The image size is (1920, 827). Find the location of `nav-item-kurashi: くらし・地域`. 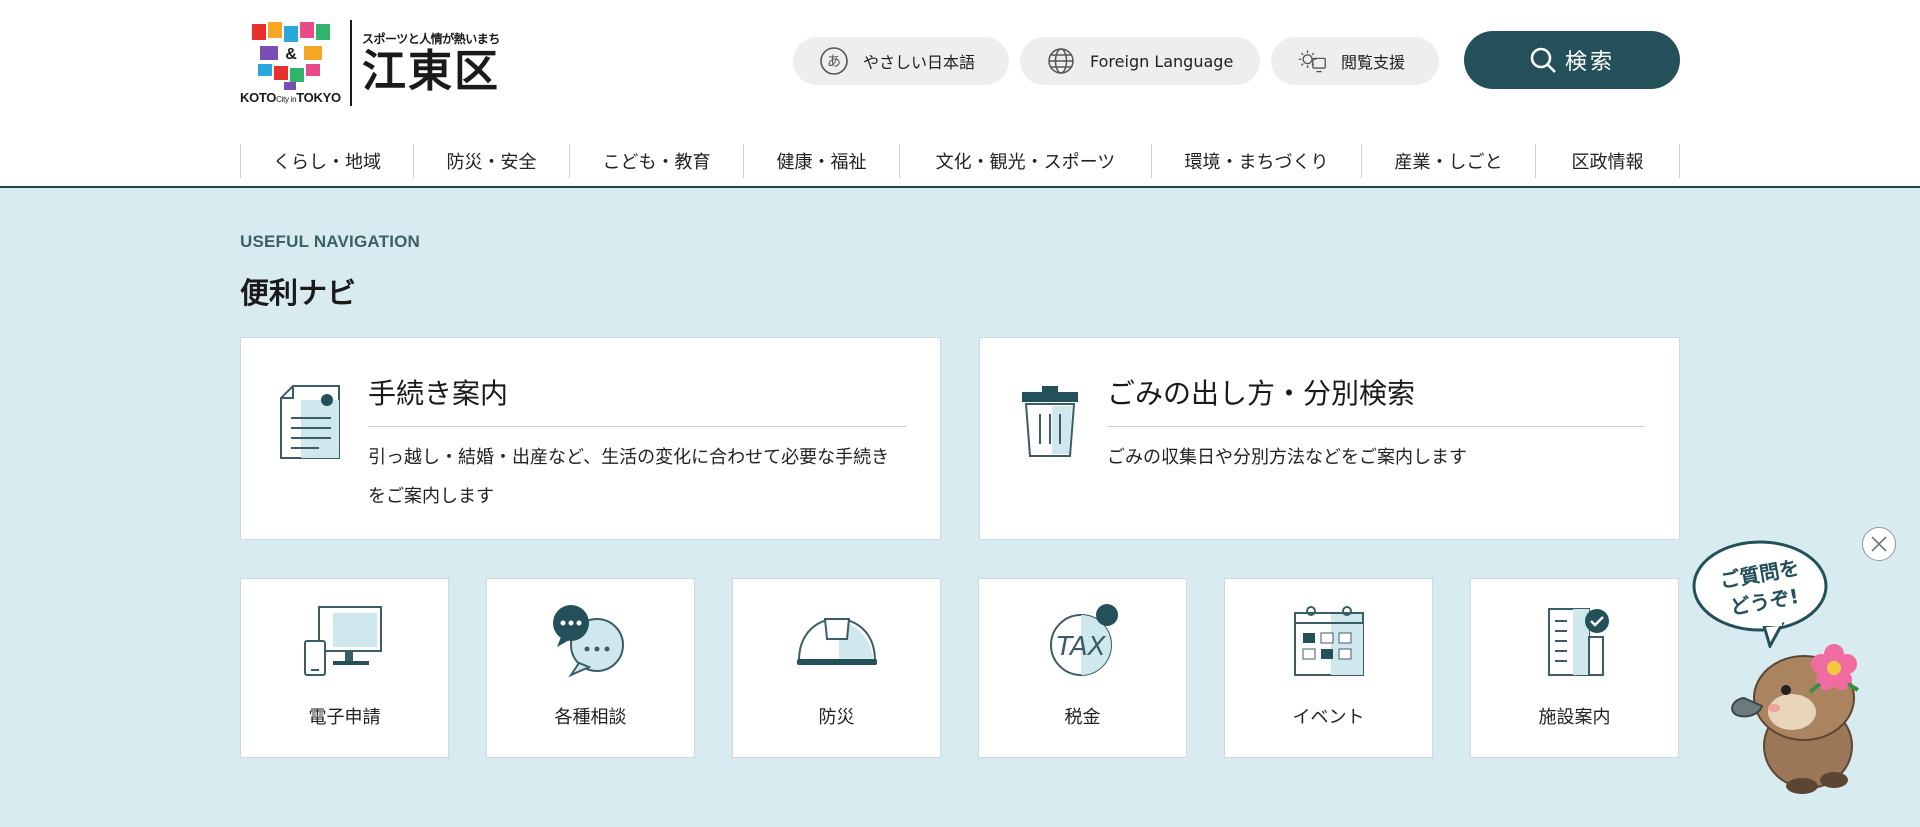

nav-item-kurashi: くらし・地域 is located at coordinates (327, 161).